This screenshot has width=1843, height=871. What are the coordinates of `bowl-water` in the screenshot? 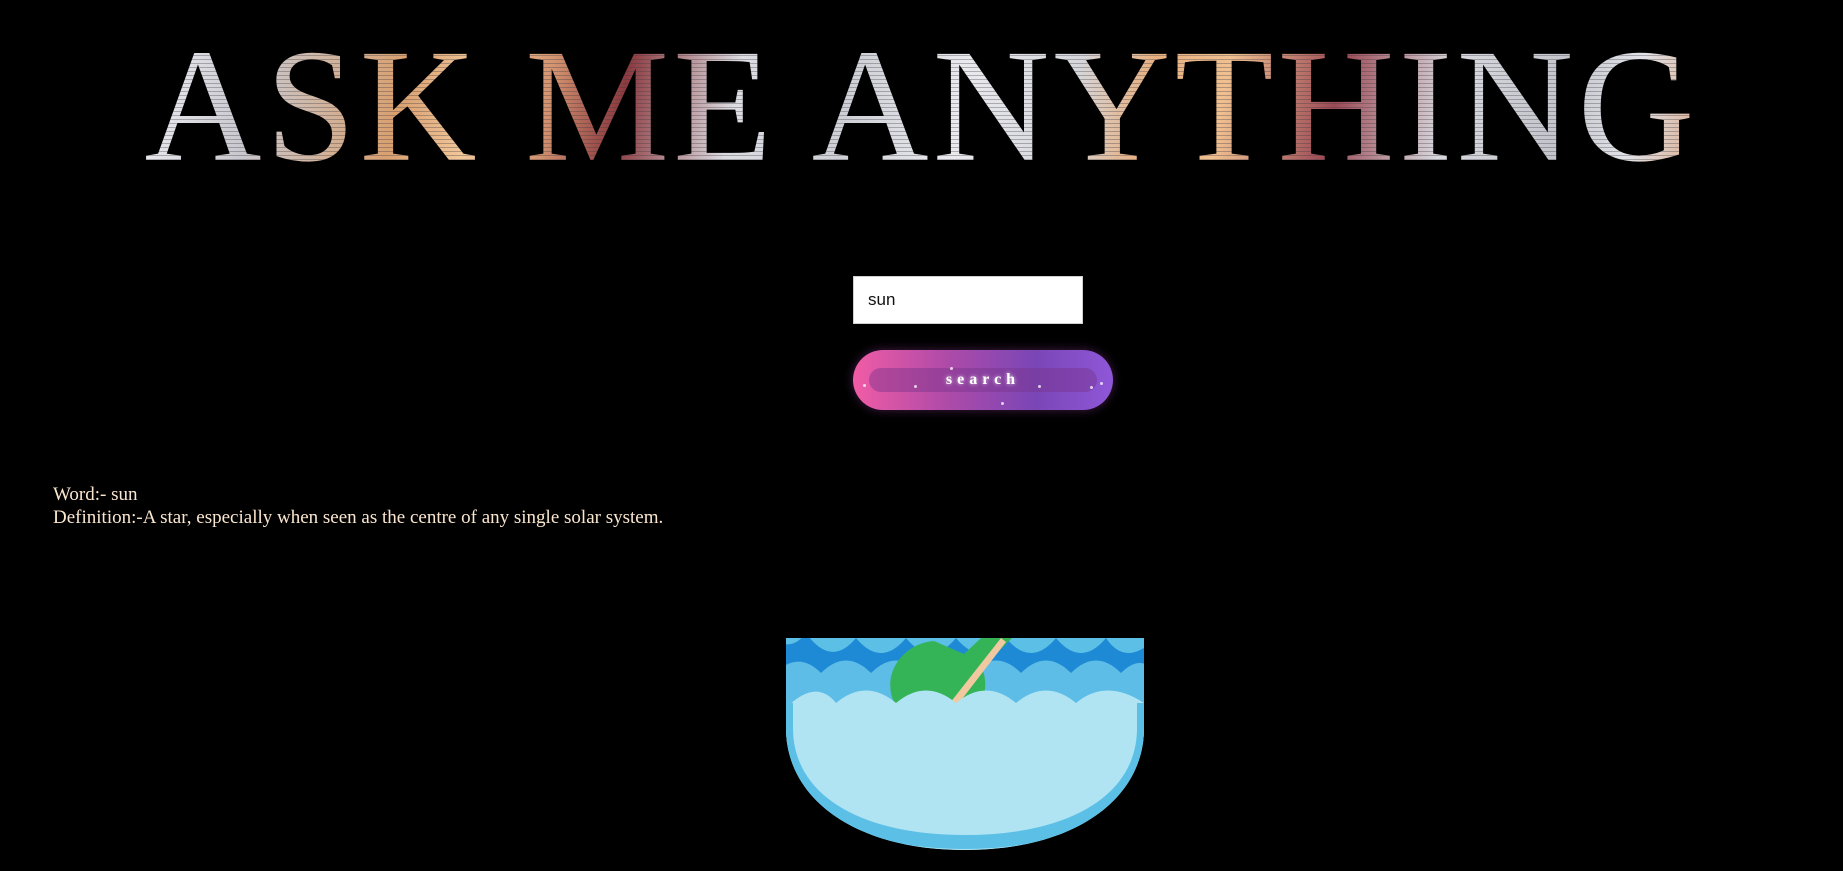 It's located at (965, 744).